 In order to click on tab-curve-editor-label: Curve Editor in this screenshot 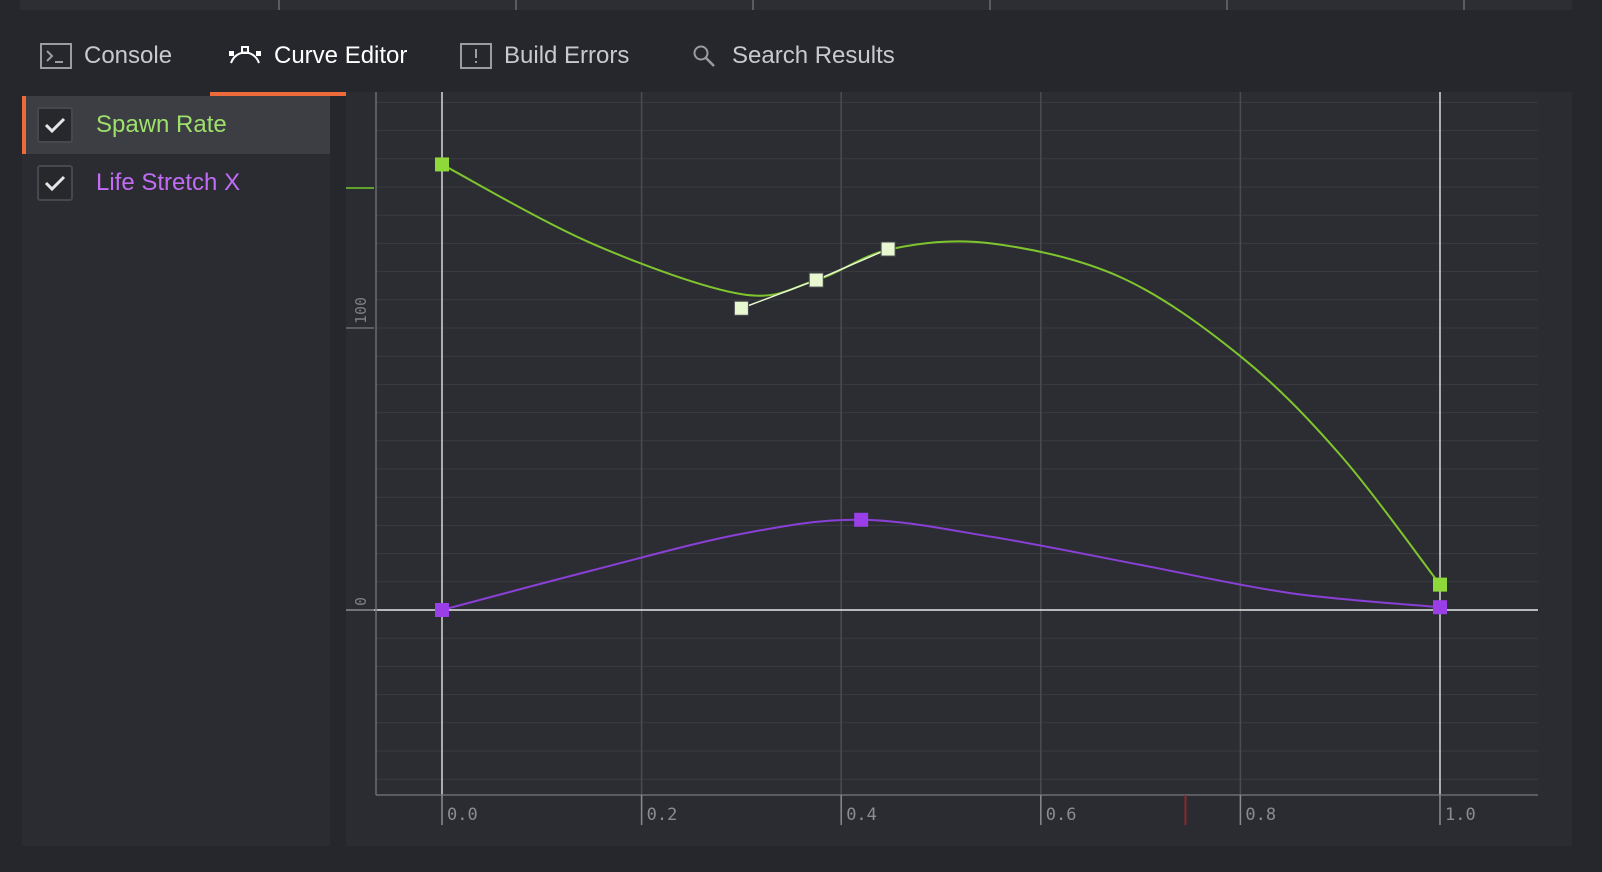, I will do `click(341, 55)`.